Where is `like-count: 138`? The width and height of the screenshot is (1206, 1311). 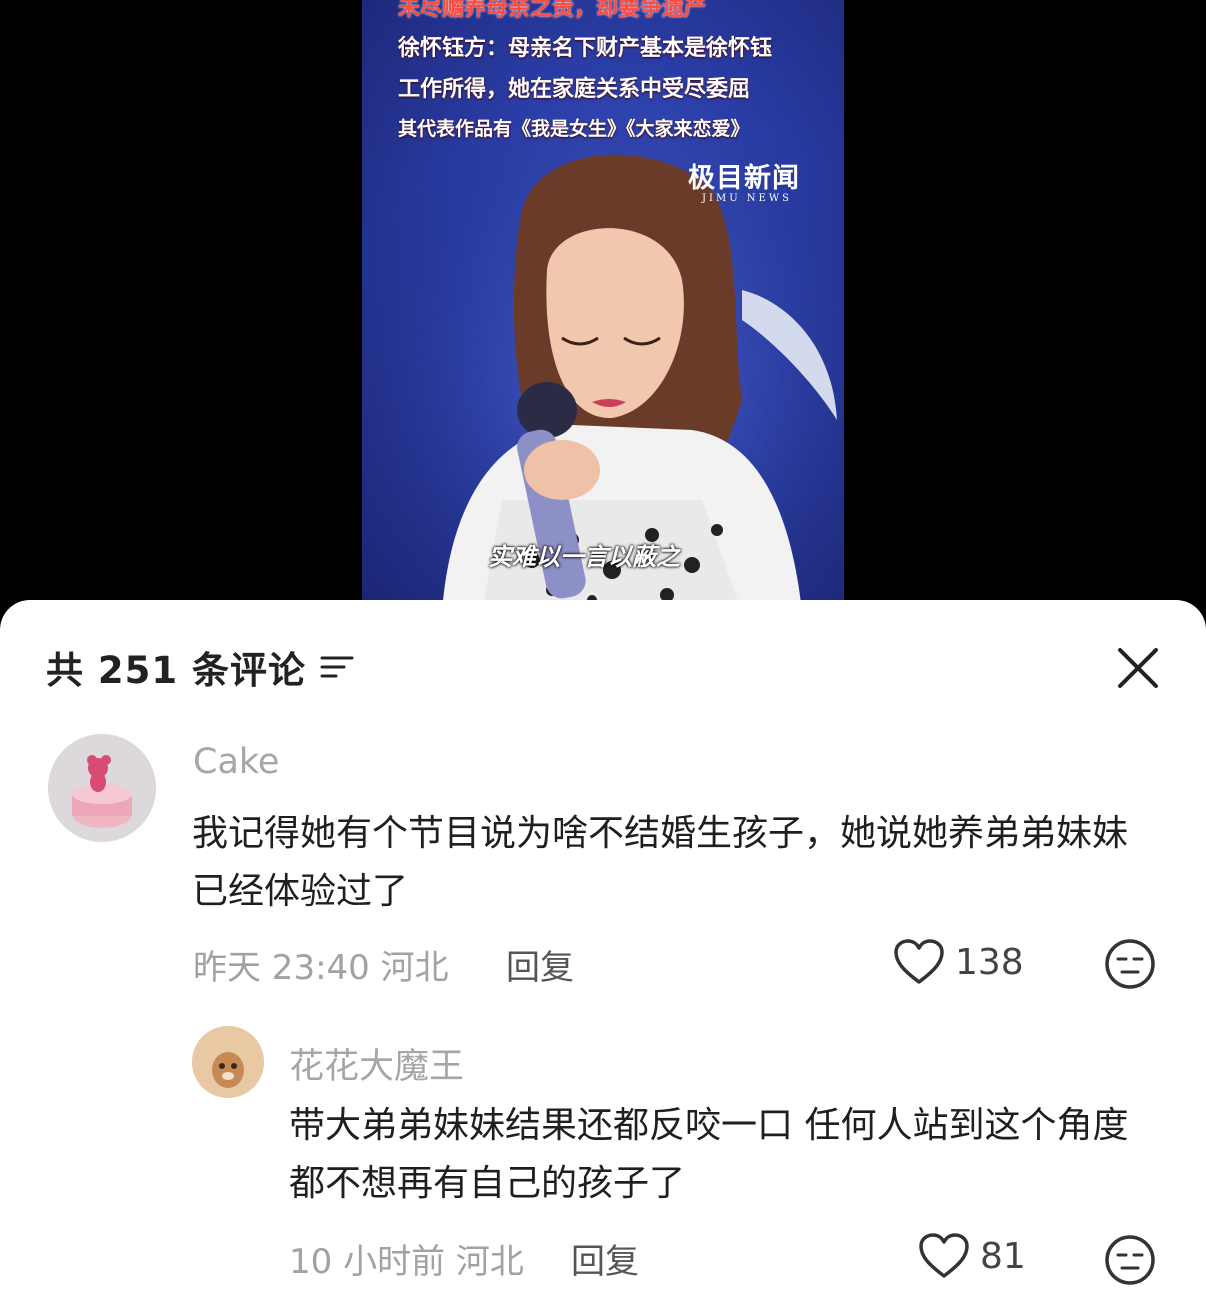
like-count: 138 is located at coordinates (989, 962).